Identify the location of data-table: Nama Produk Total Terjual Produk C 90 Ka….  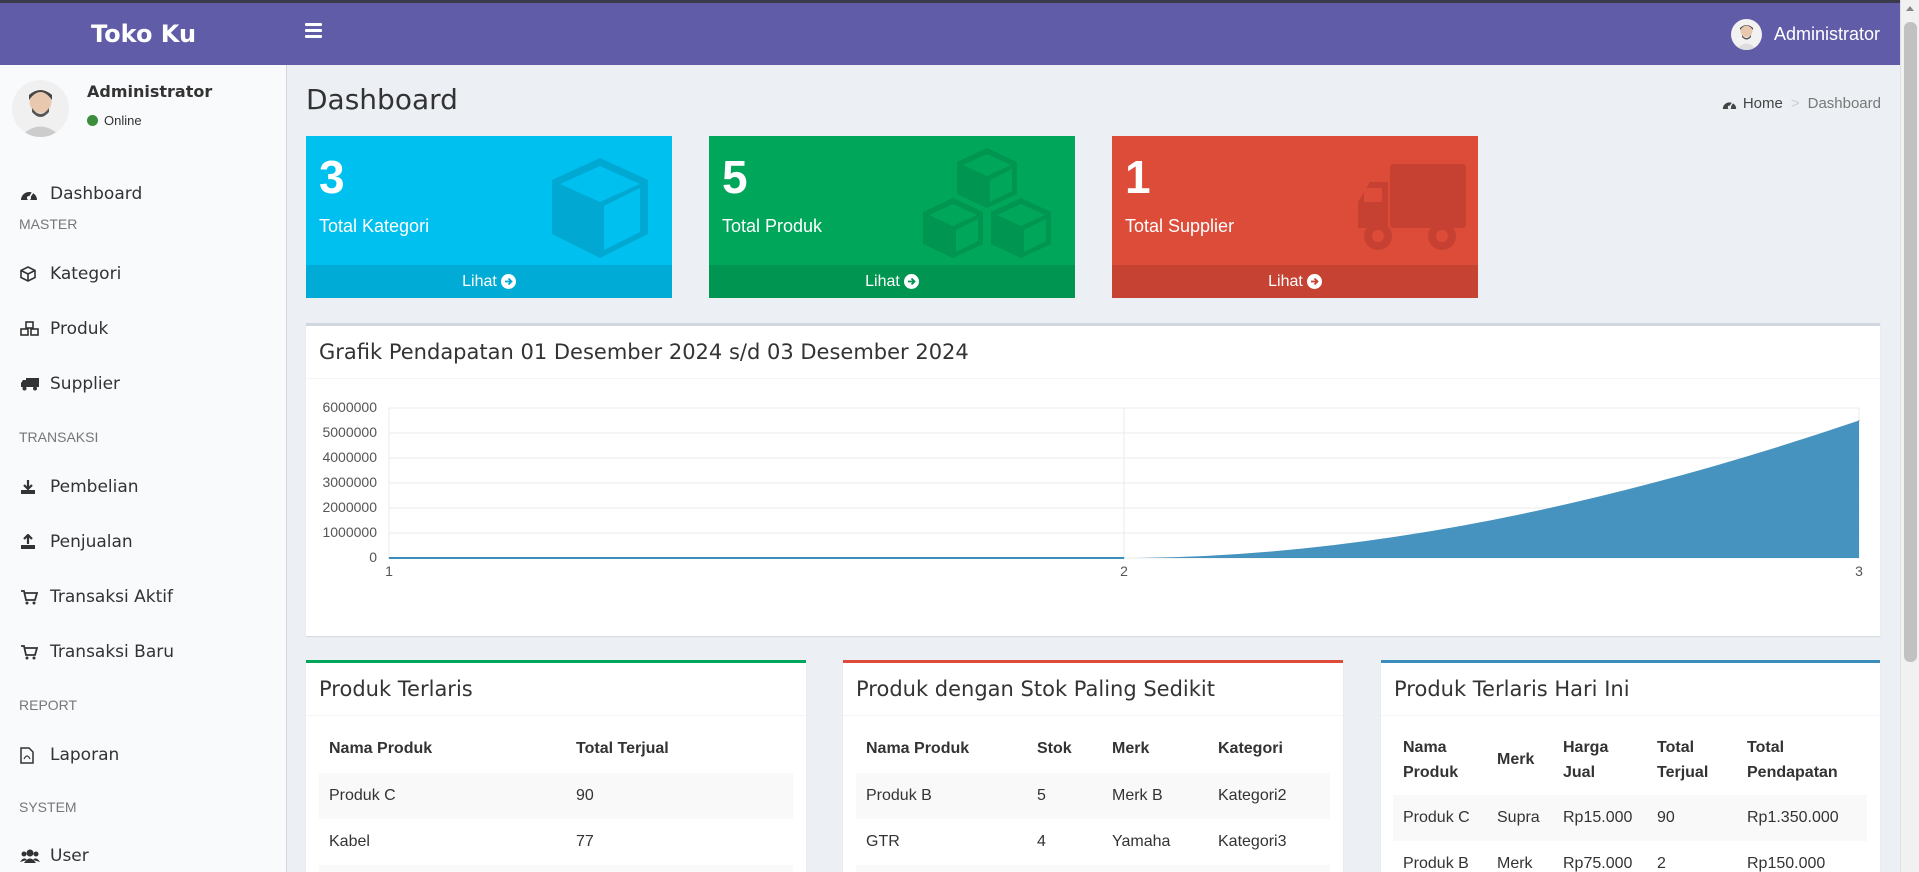
(556, 798).